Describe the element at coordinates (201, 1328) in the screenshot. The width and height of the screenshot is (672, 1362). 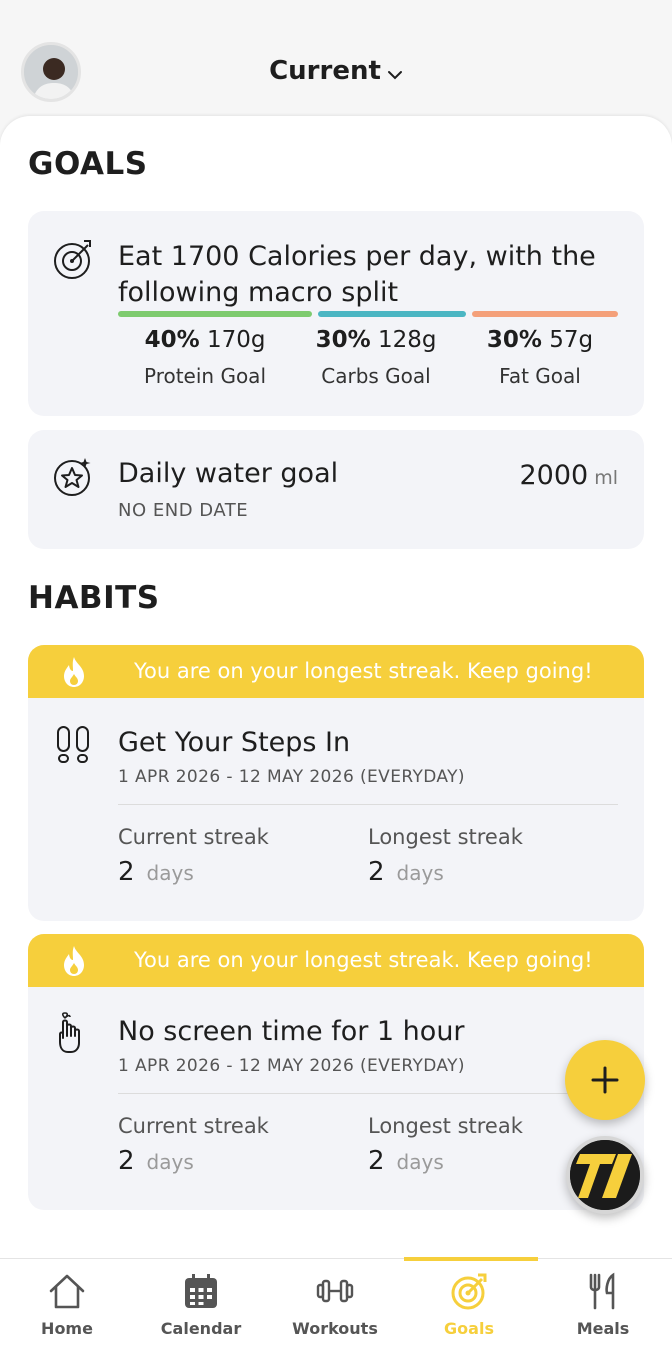
I see `nav-calendar-label: Calendar` at that location.